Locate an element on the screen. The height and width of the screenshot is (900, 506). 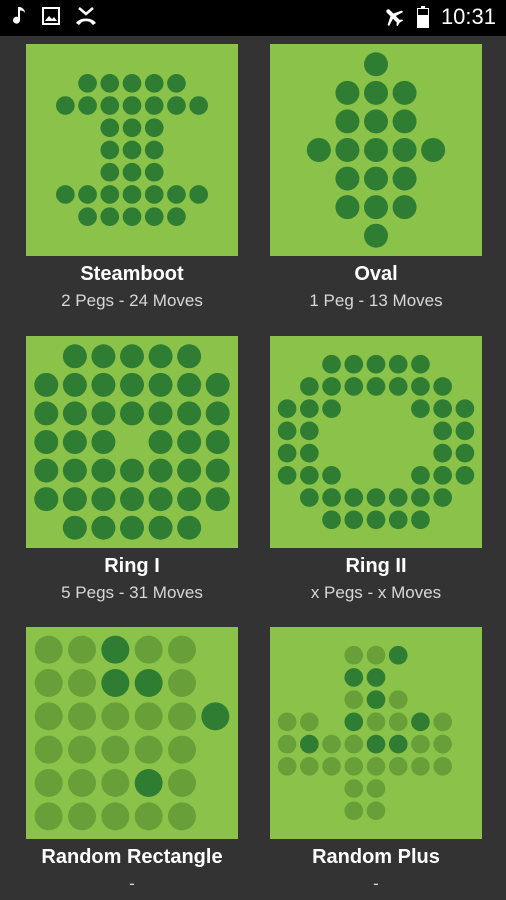
puzzle-card-random-rectangle: Random Rectangle - is located at coordinates (132, 760).